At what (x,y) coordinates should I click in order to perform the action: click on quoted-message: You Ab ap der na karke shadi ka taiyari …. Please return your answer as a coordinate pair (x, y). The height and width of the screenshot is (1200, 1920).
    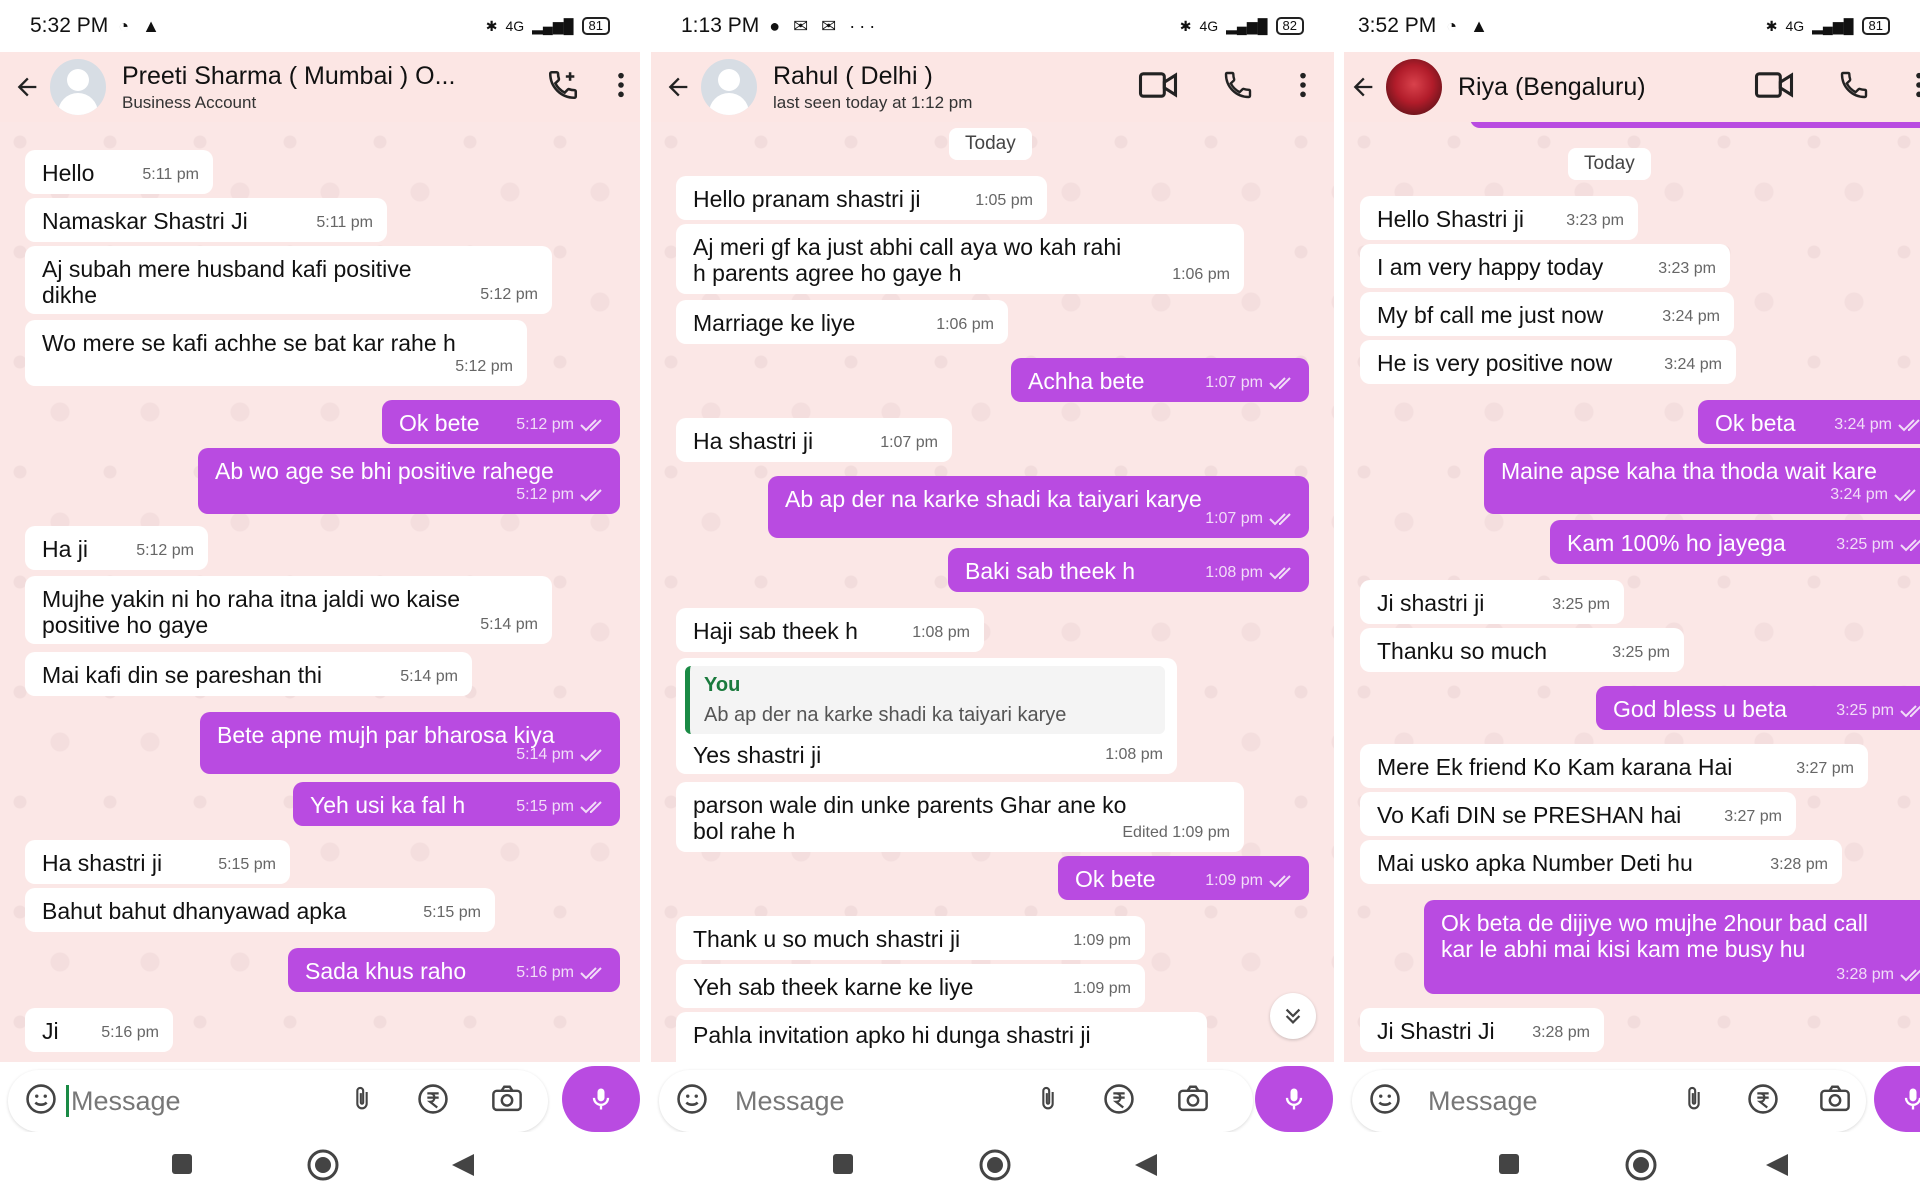
    Looking at the image, I should click on (925, 700).